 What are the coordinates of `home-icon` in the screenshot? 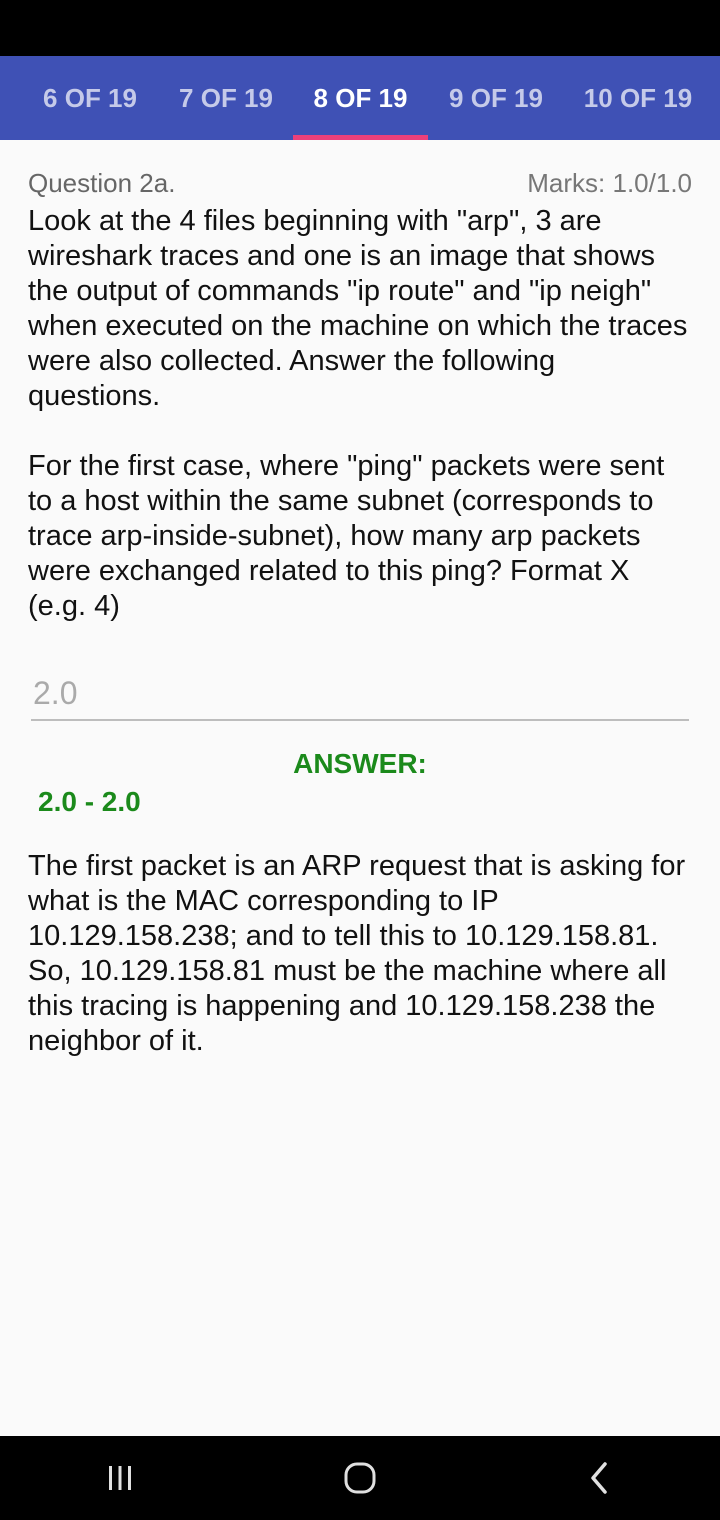 It's located at (360, 1478).